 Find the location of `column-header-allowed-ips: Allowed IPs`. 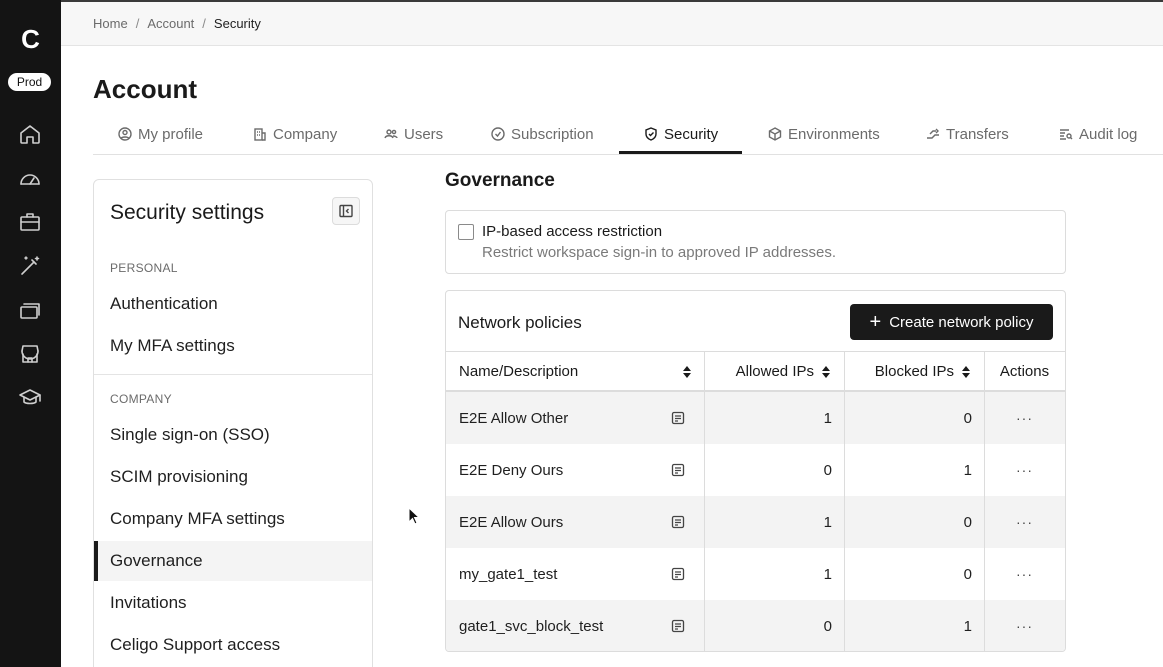

column-header-allowed-ips: Allowed IPs is located at coordinates (767, 371).